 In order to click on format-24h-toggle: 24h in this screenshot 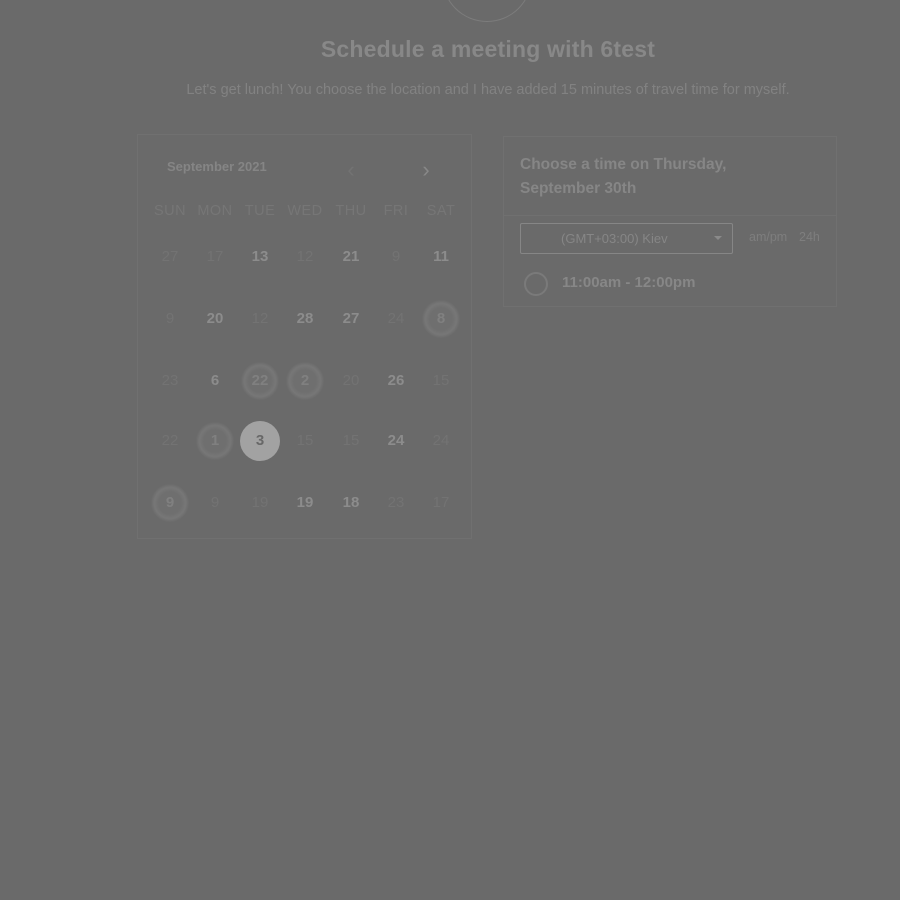, I will do `click(809, 237)`.